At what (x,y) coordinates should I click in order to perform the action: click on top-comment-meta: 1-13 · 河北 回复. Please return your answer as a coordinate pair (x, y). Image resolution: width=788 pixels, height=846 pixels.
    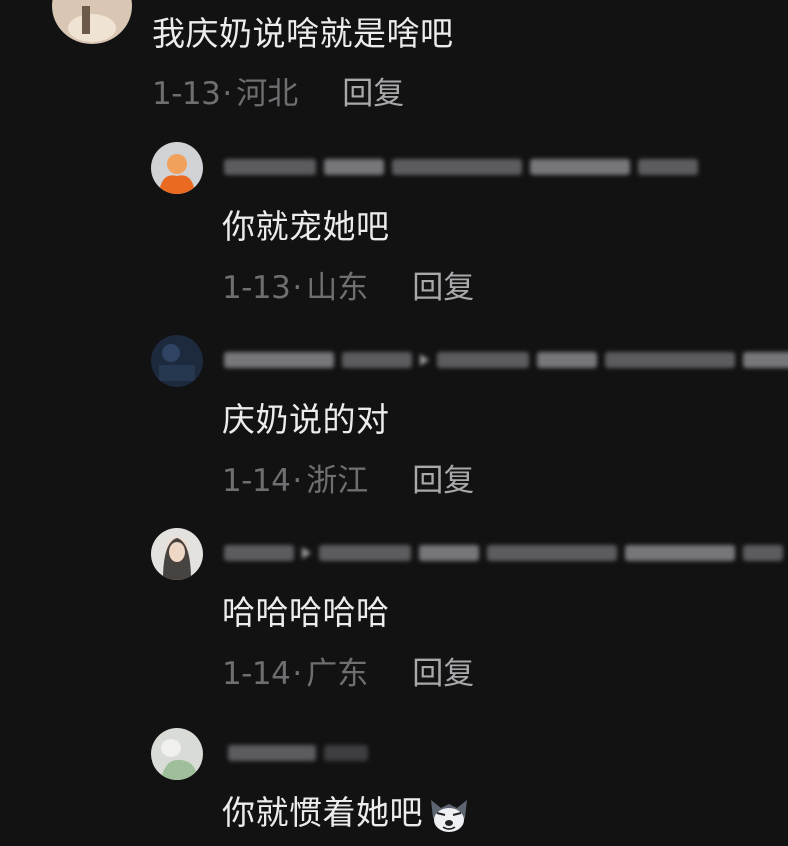
    Looking at the image, I should click on (278, 94).